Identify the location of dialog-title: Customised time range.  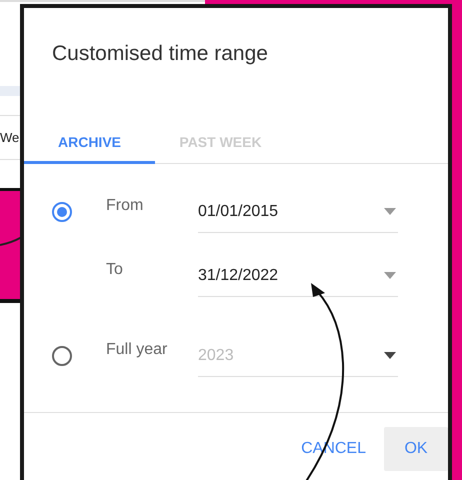
(160, 54).